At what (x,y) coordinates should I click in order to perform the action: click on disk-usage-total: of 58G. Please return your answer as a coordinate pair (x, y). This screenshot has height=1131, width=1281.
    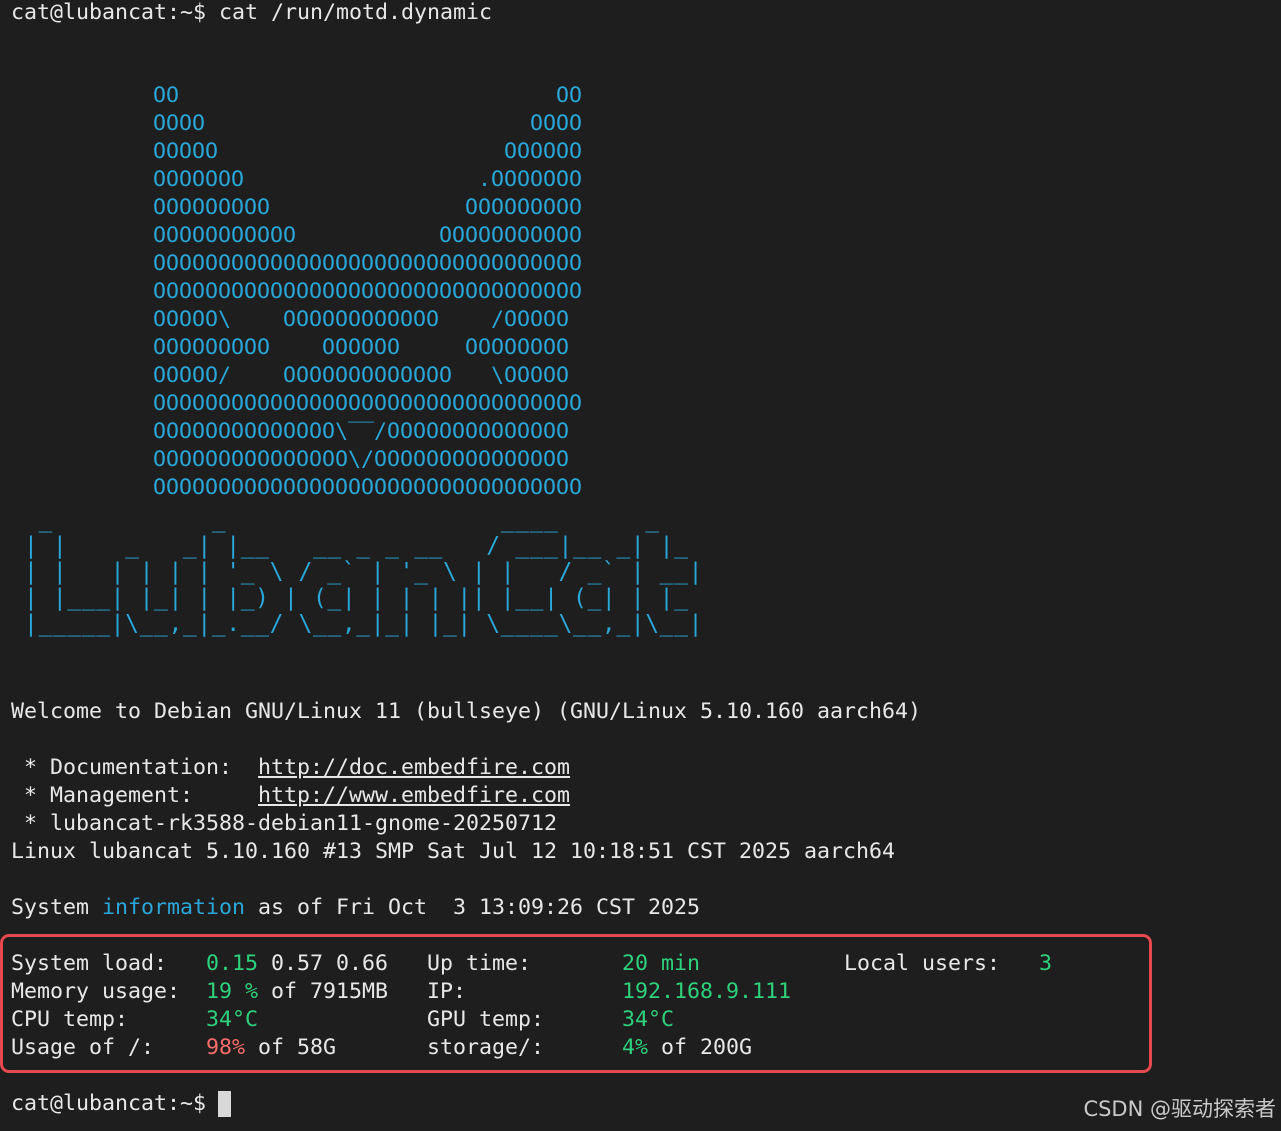
    Looking at the image, I should click on (291, 1047).